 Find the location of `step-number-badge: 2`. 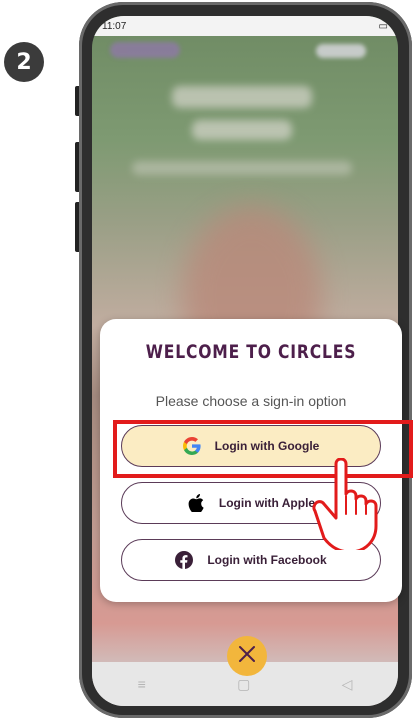

step-number-badge: 2 is located at coordinates (24, 62).